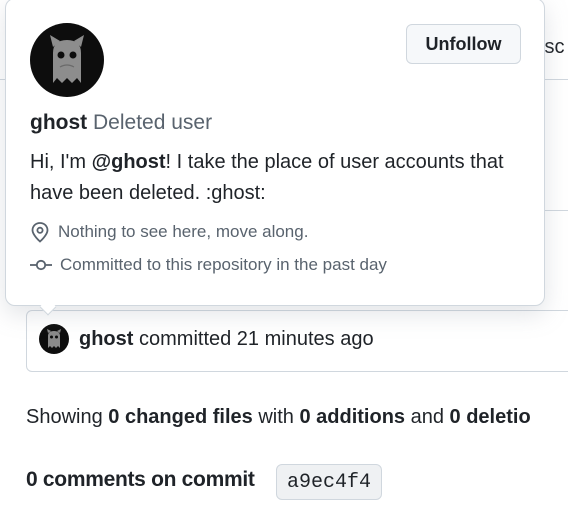  I want to click on summary-text: and, so click(427, 417).